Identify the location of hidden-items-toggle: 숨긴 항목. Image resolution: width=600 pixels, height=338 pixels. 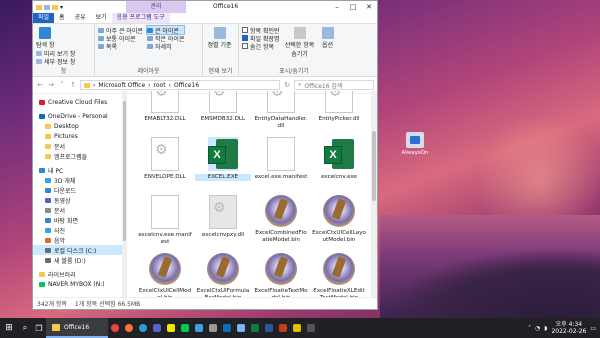
(261, 46).